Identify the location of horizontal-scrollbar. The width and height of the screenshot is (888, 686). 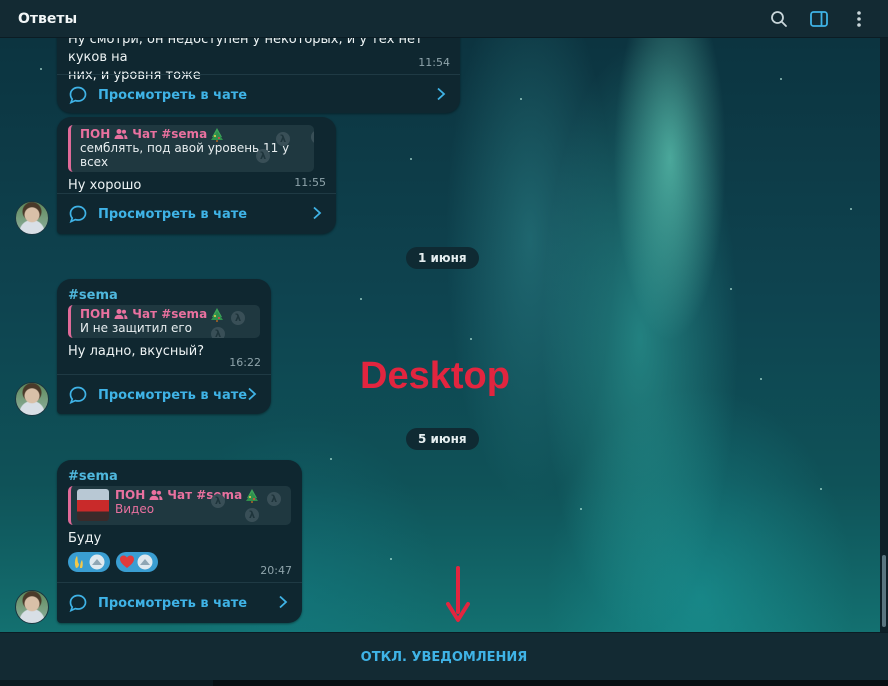
(444, 683).